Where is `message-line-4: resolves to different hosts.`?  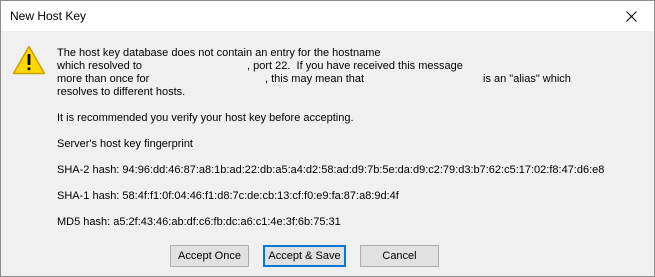 message-line-4: resolves to different hosts. is located at coordinates (121, 92).